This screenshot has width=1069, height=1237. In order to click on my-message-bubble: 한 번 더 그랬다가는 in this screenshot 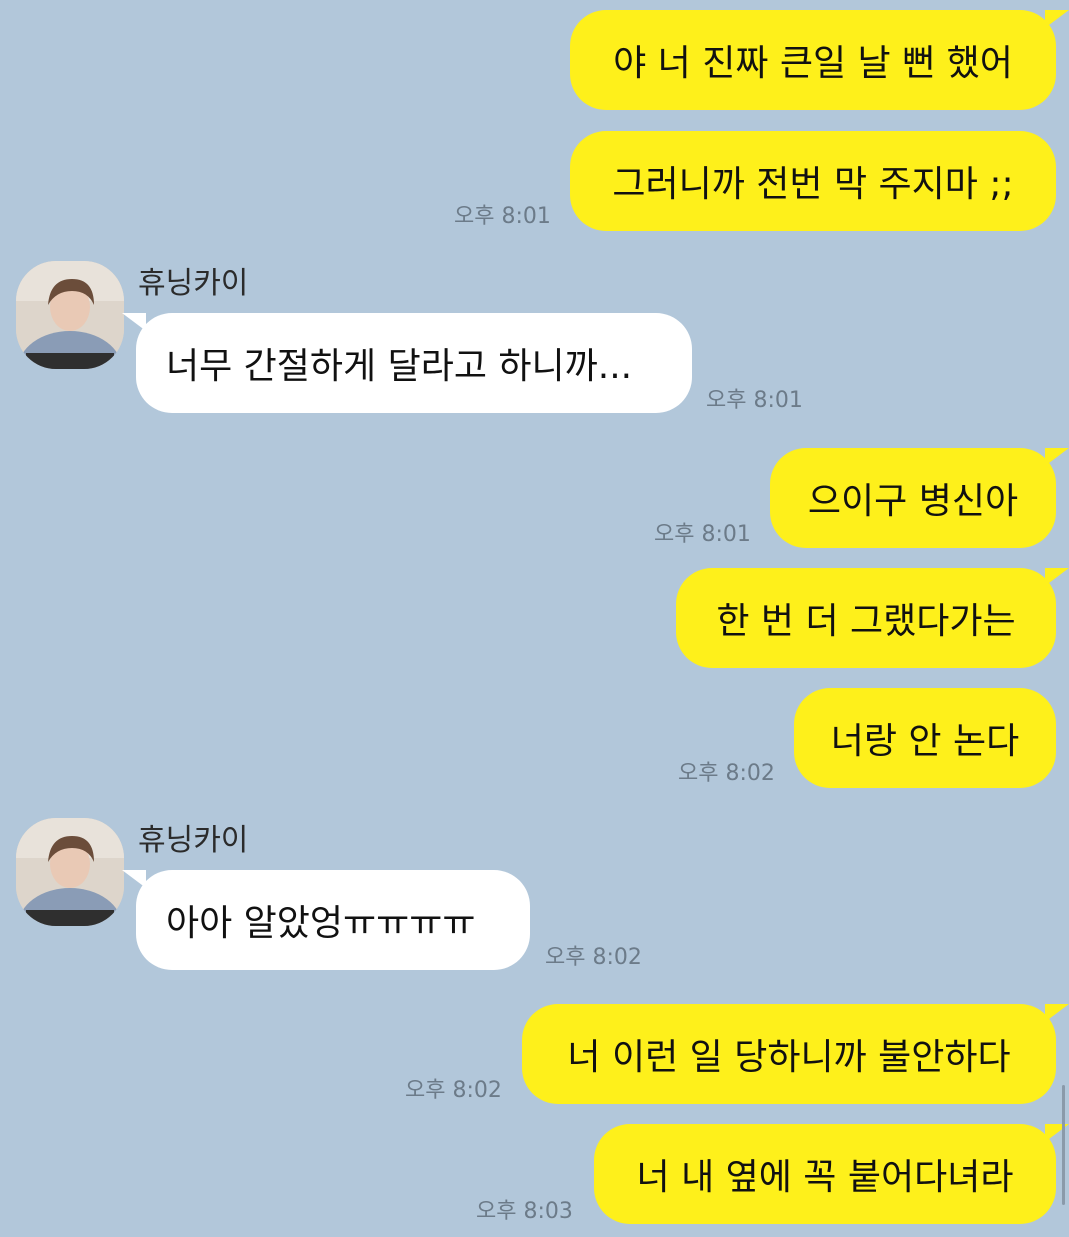, I will do `click(866, 618)`.